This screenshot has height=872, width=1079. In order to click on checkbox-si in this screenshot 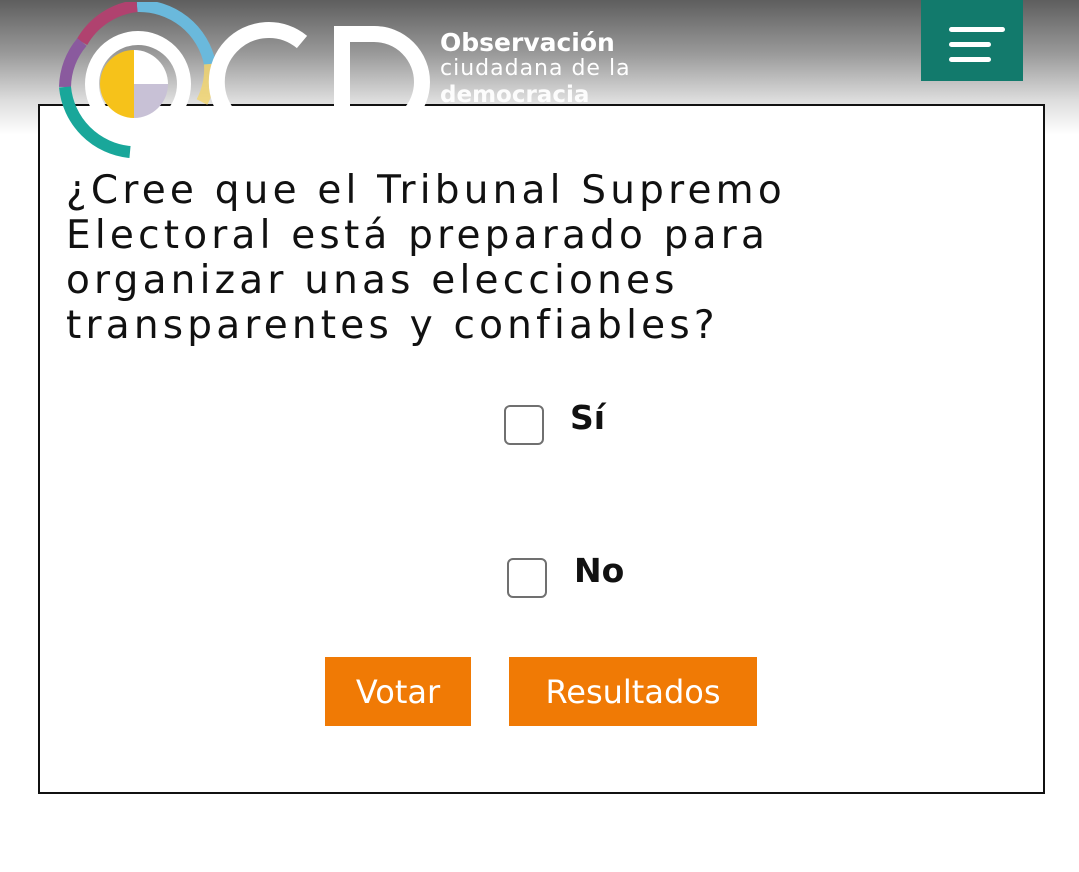, I will do `click(524, 425)`.